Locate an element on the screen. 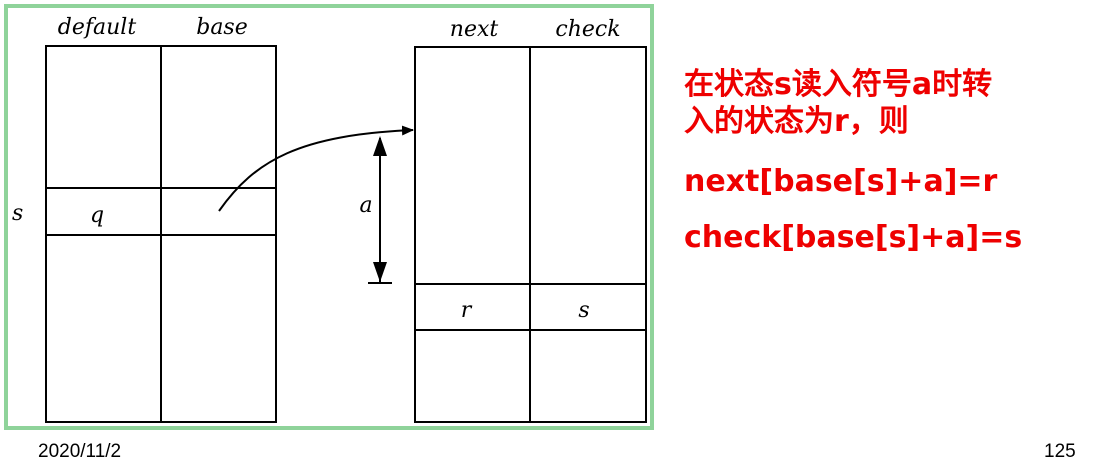 The width and height of the screenshot is (1113, 473). next-equation: next[base[s]+a]=r is located at coordinates (841, 181).